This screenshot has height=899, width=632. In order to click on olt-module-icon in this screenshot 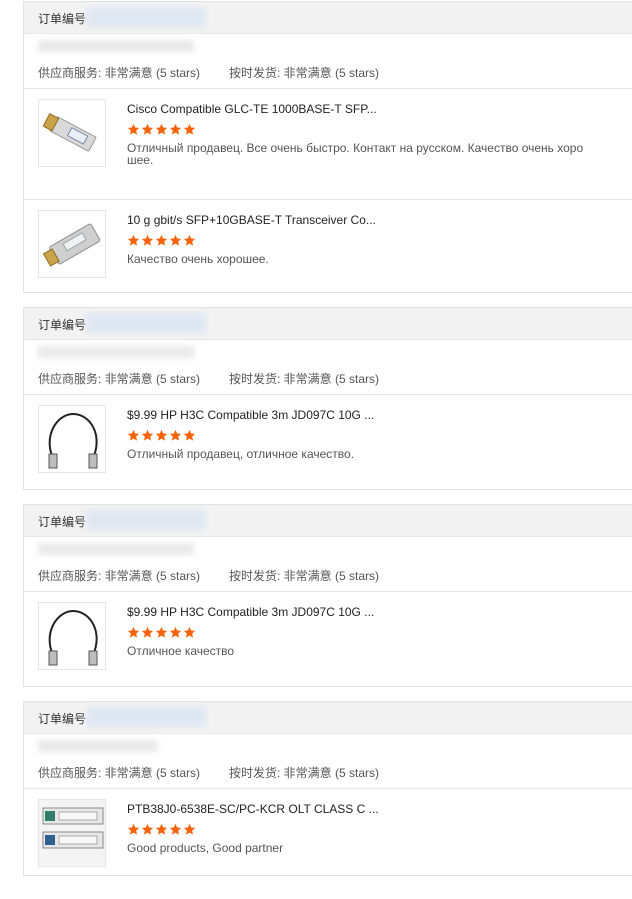, I will do `click(72, 833)`.